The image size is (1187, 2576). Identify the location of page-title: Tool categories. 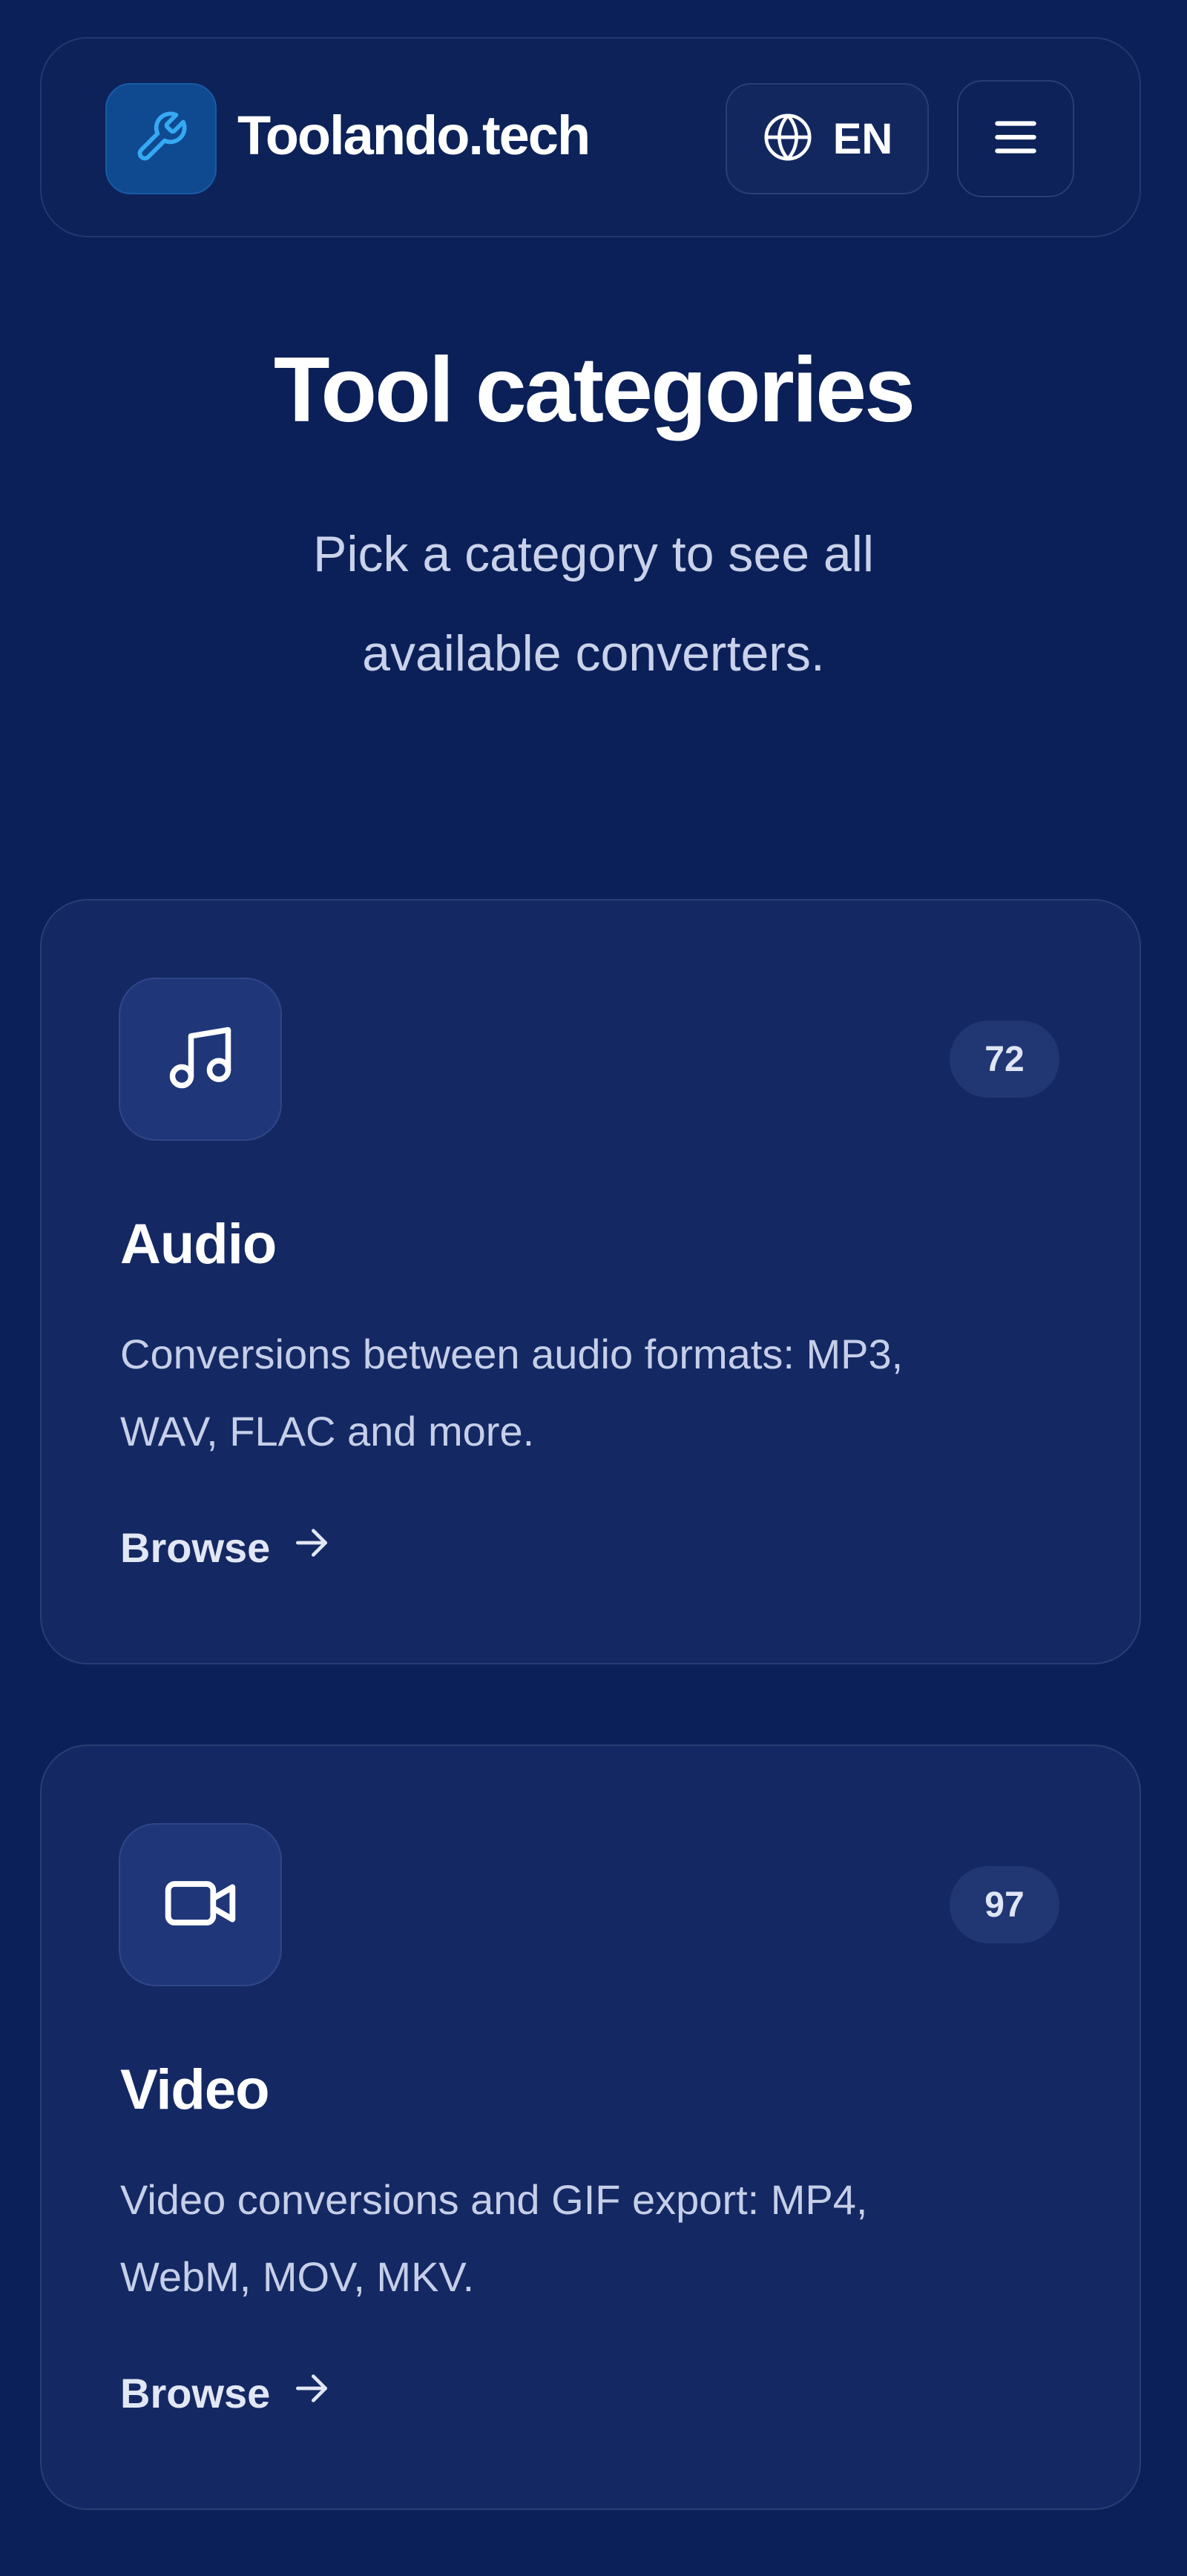
(594, 390).